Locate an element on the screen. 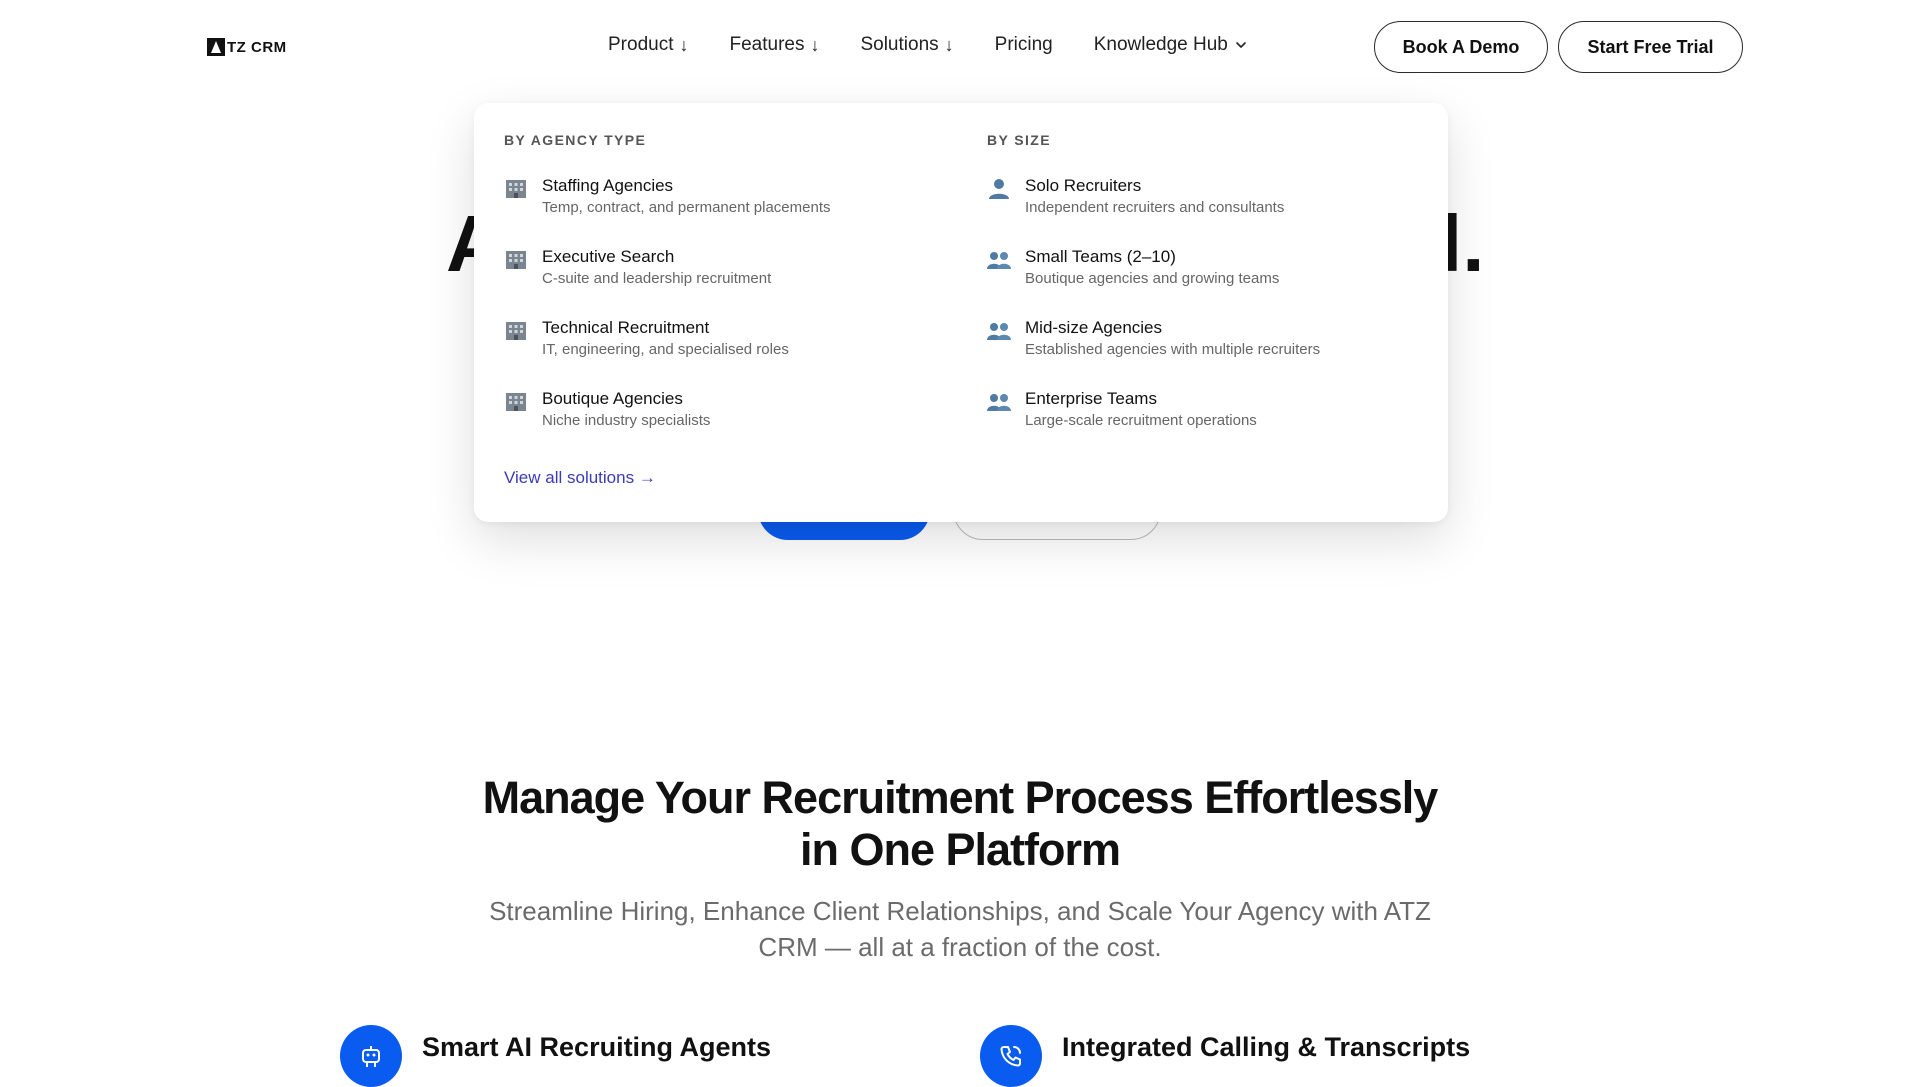 This screenshot has width=1920, height=1087. menu-item-title: Solo Recruiters is located at coordinates (1083, 185).